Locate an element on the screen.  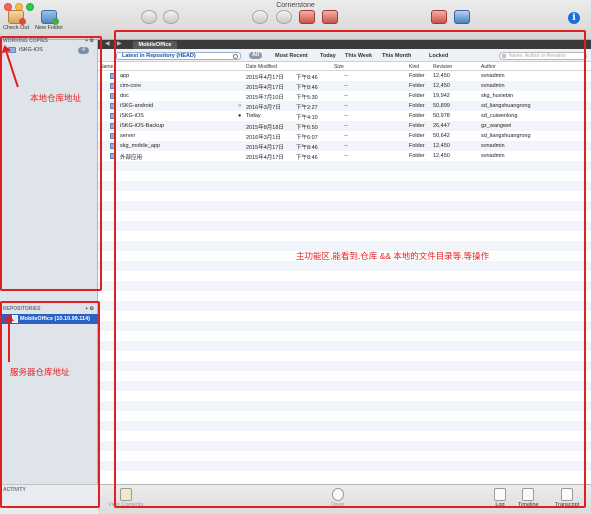
add-icon is located at coordinates (149, 17).